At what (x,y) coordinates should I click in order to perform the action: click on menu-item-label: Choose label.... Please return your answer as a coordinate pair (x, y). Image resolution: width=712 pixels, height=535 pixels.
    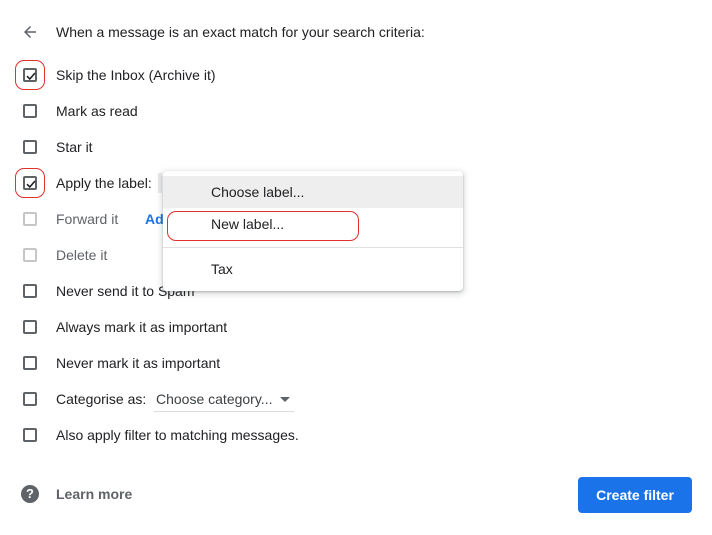
    Looking at the image, I should click on (258, 192).